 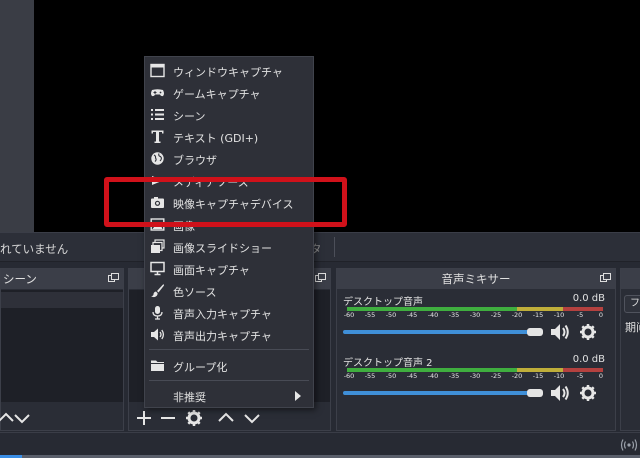 What do you see at coordinates (17, 116) in the screenshot?
I see `preview-left-strip` at bounding box center [17, 116].